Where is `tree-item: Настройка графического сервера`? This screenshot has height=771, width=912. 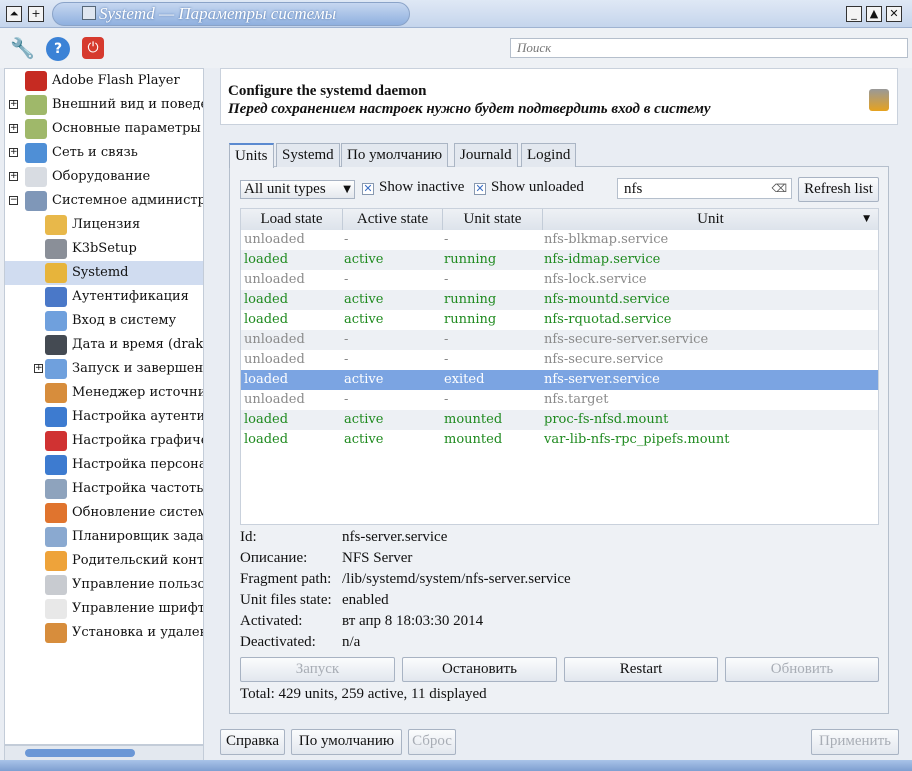
tree-item: Настройка графического сервера is located at coordinates (104, 441).